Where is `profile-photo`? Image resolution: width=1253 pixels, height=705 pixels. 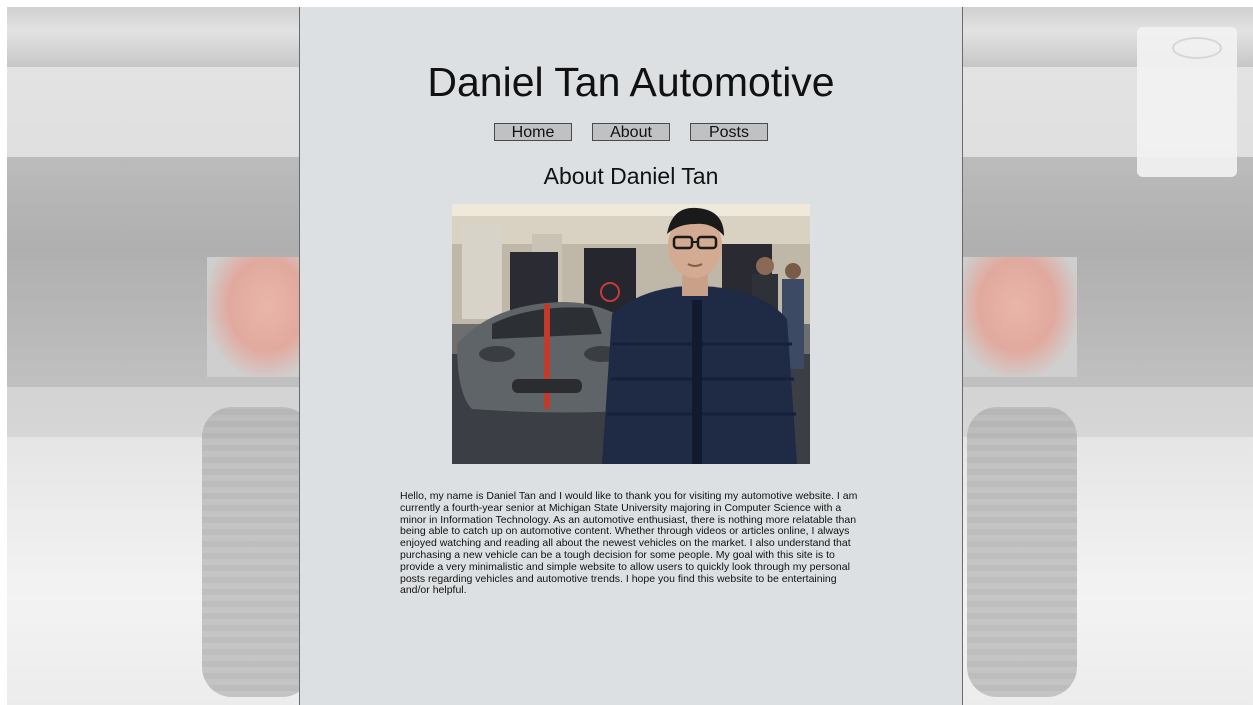 profile-photo is located at coordinates (631, 334).